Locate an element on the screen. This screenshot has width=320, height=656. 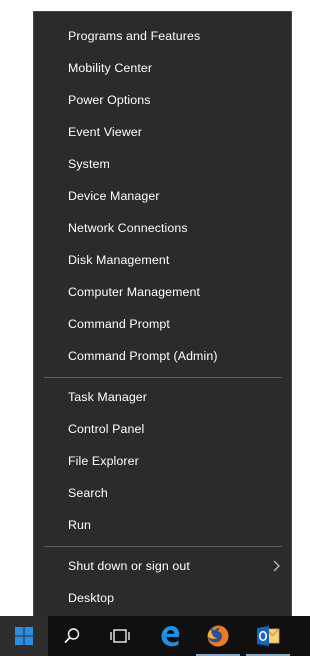
menu-item-disk-management: Disk Management is located at coordinates (162, 260).